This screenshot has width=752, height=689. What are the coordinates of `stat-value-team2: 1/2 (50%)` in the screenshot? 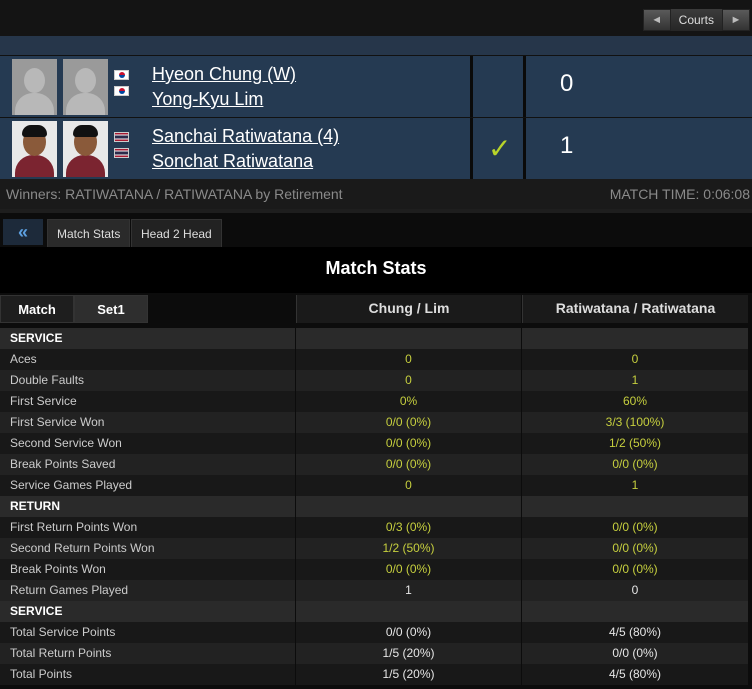 It's located at (635, 443).